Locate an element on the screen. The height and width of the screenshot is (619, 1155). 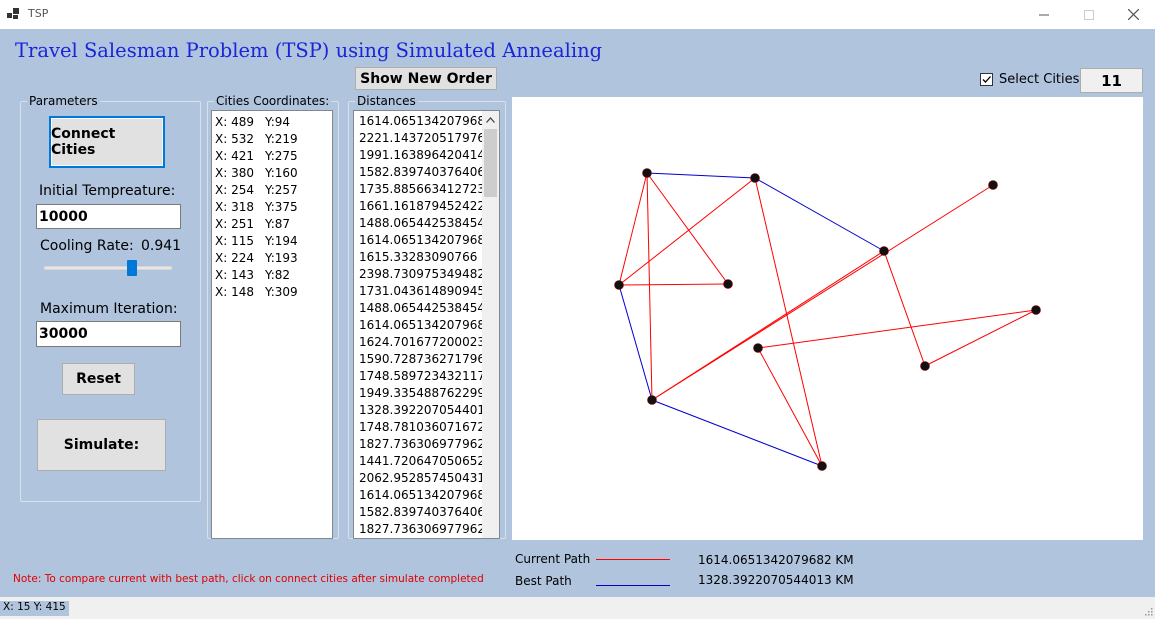
city-coordinate-row: X: 532 Y:219 is located at coordinates (273, 139).